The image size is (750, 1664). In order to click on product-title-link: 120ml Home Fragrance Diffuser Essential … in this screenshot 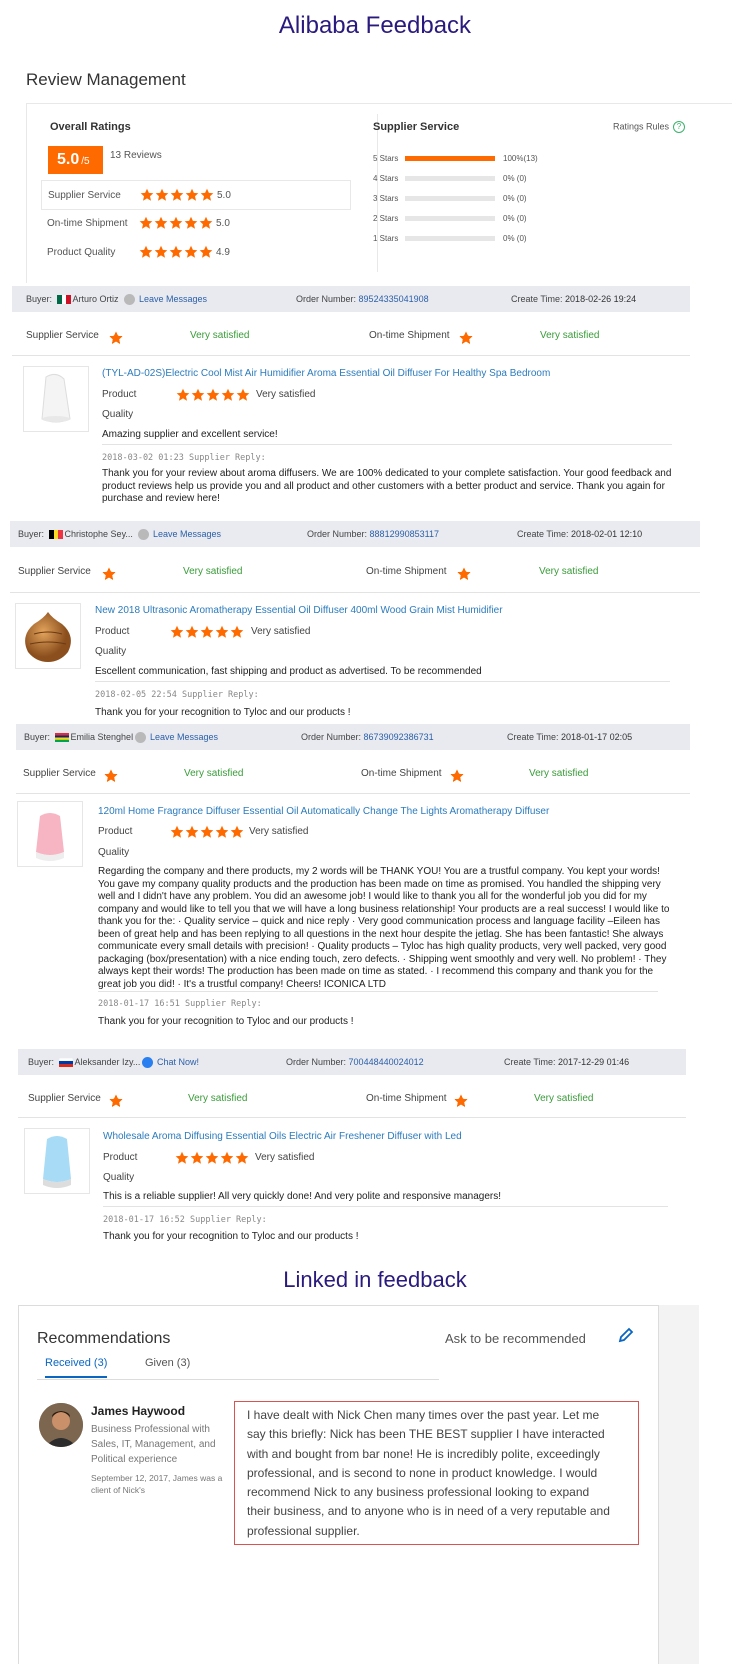, I will do `click(323, 811)`.